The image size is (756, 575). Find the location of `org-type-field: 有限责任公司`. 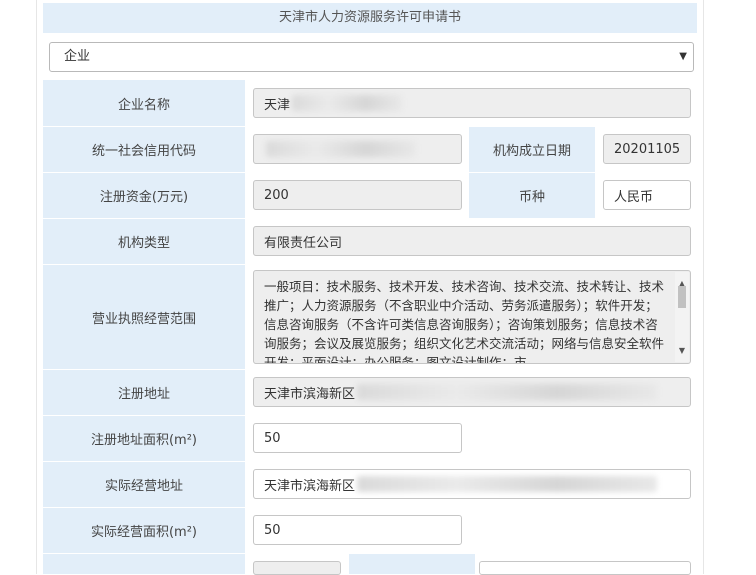

org-type-field: 有限责任公司 is located at coordinates (472, 241).